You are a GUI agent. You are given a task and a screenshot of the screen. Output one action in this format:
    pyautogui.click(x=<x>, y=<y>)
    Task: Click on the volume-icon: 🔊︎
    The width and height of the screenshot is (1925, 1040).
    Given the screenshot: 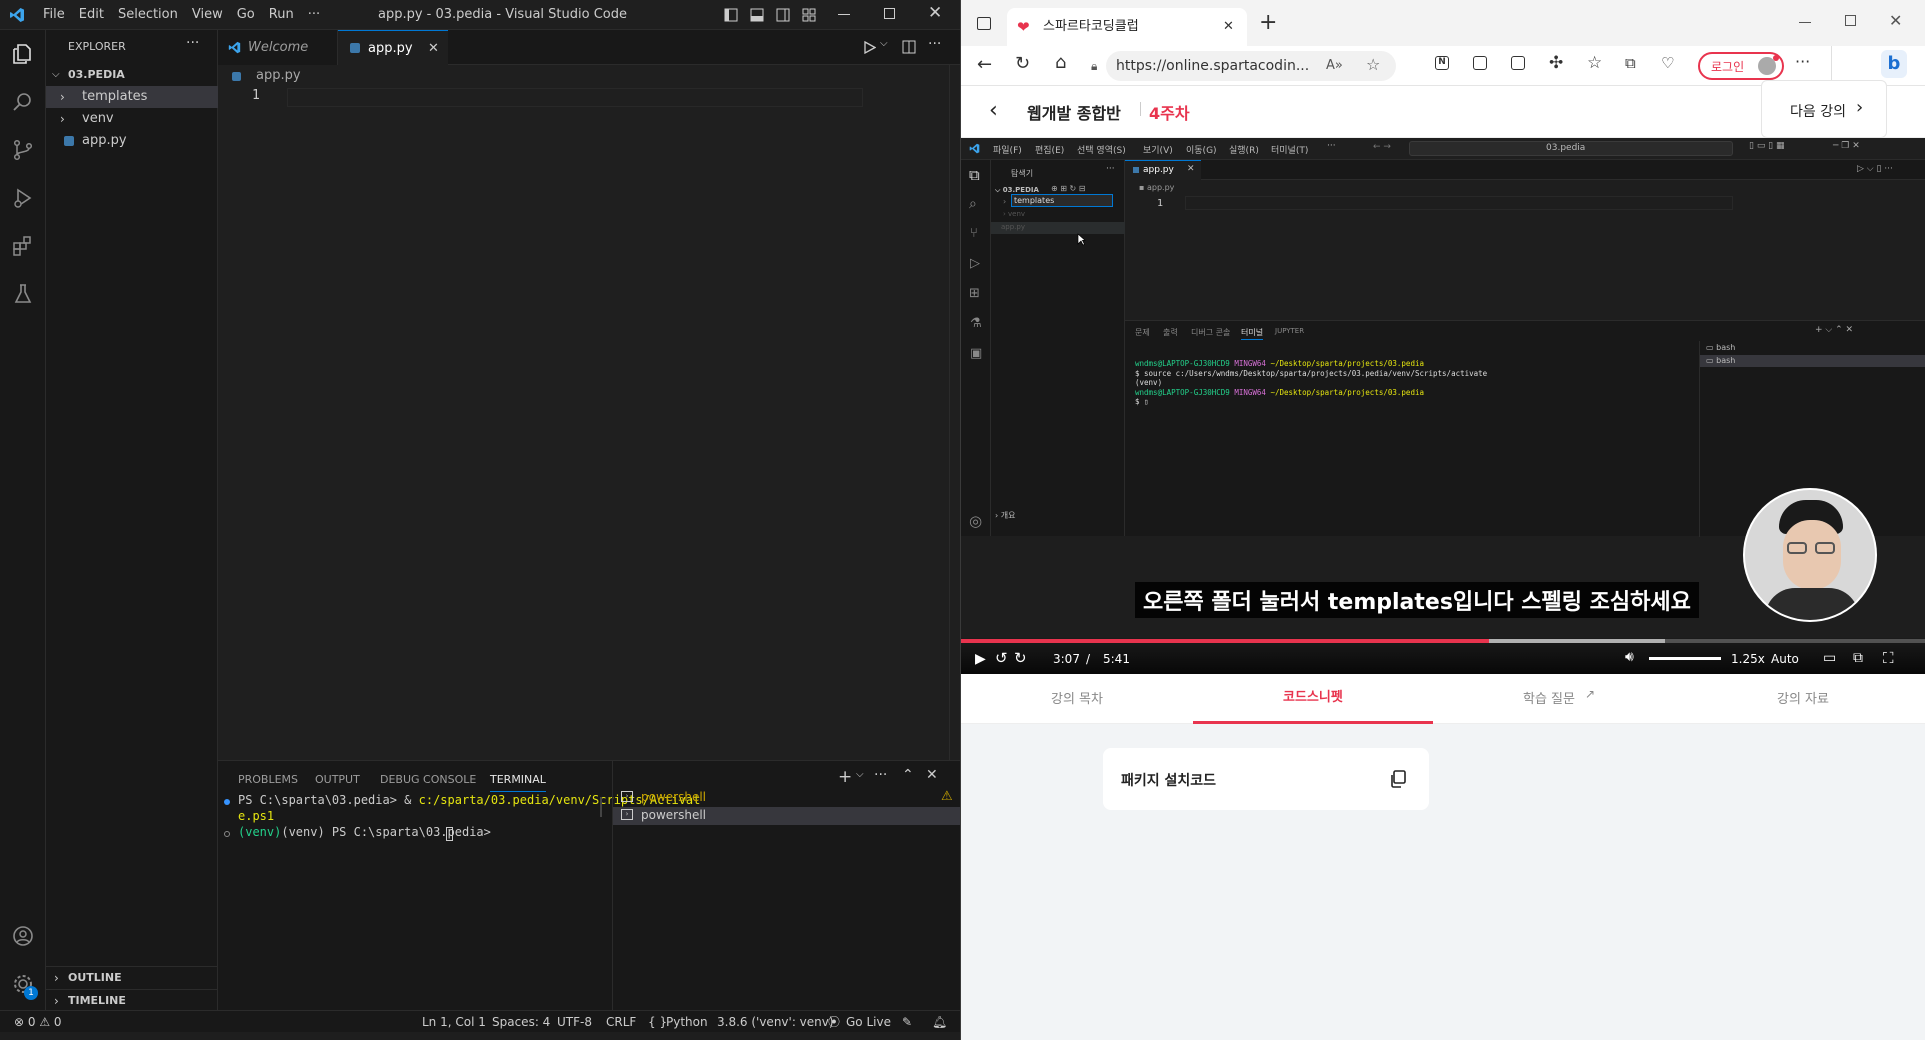 What is the action you would take?
    pyautogui.click(x=1629, y=657)
    